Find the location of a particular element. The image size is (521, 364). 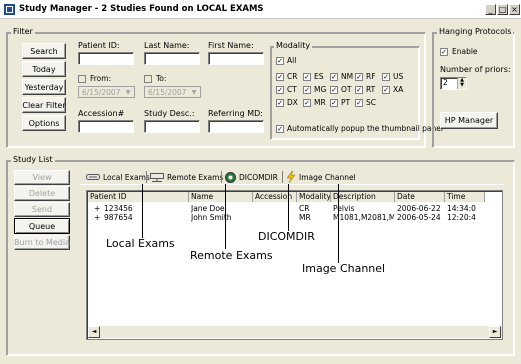

modality-group-label: Modality is located at coordinates (293, 45).